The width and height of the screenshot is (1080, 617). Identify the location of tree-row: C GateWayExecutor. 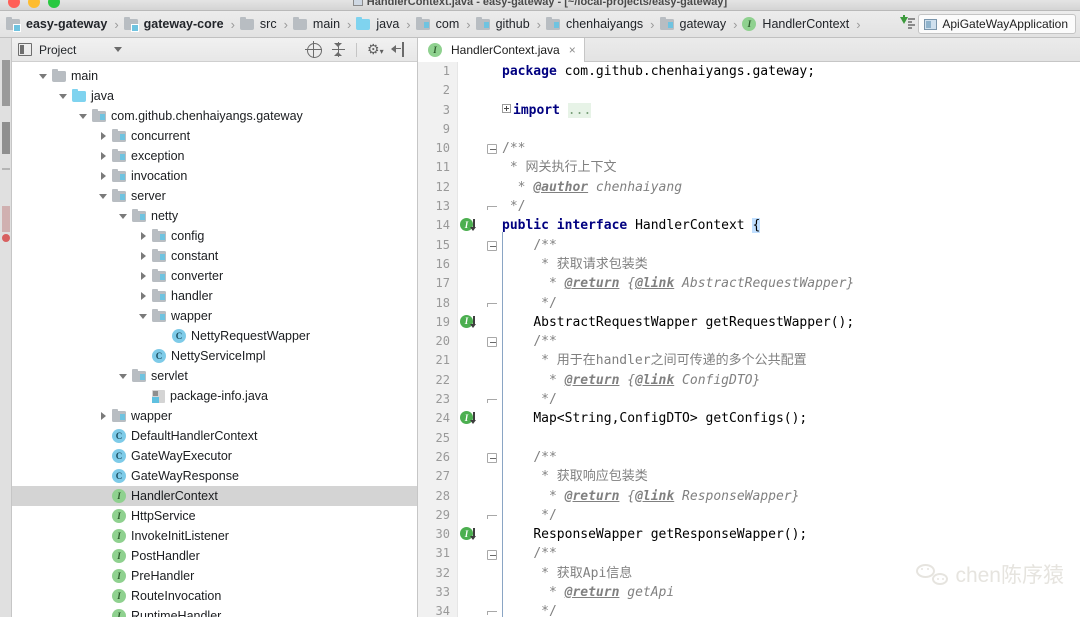
(214, 456).